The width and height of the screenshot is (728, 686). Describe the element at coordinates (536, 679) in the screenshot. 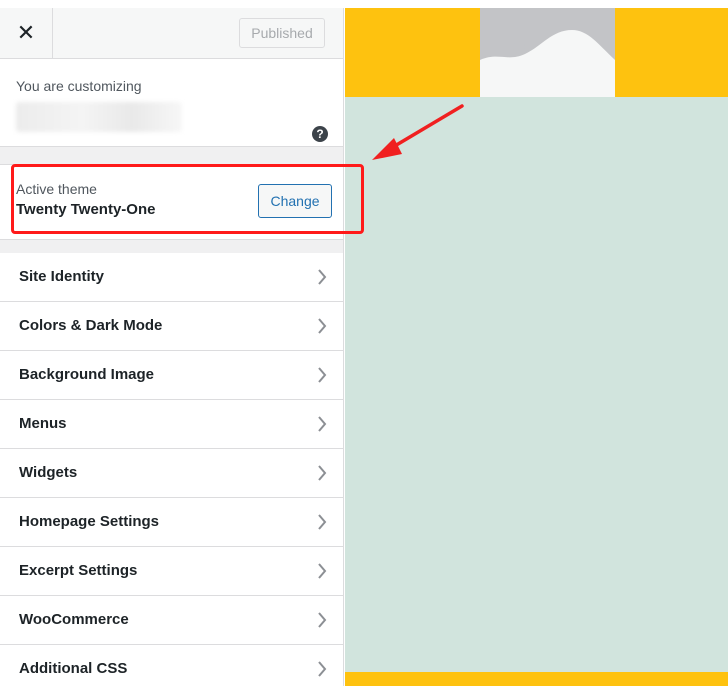

I see `preview-footer` at that location.